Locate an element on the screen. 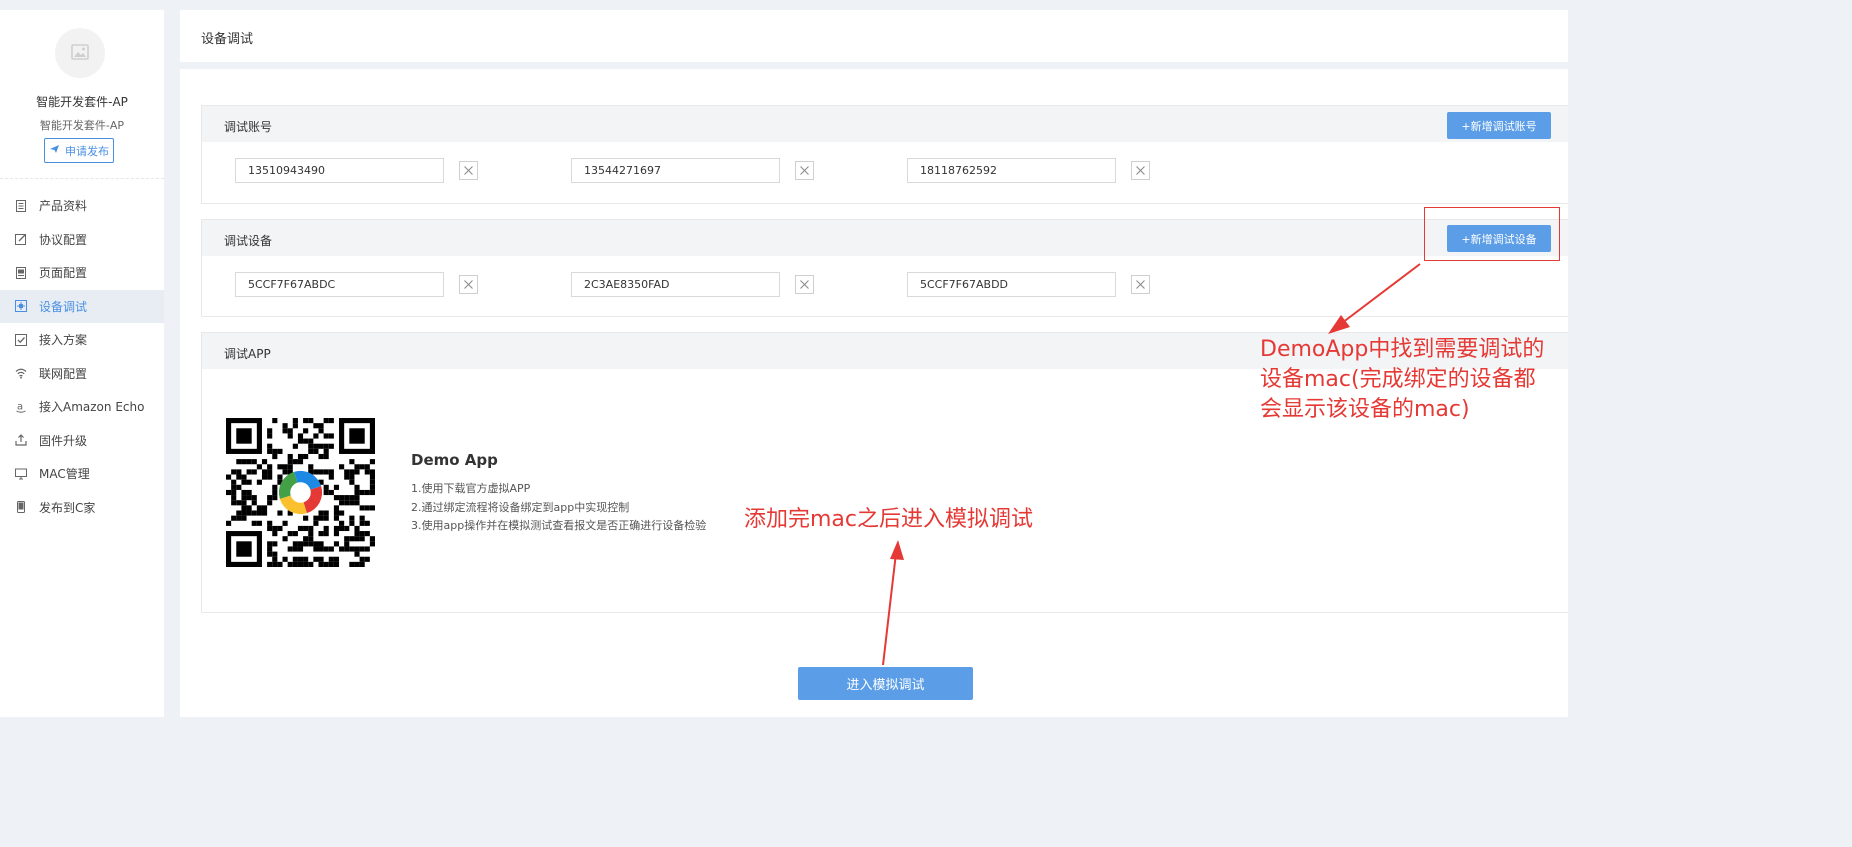 The image size is (1852, 847). annotation-arrows is located at coordinates (1151, 464).